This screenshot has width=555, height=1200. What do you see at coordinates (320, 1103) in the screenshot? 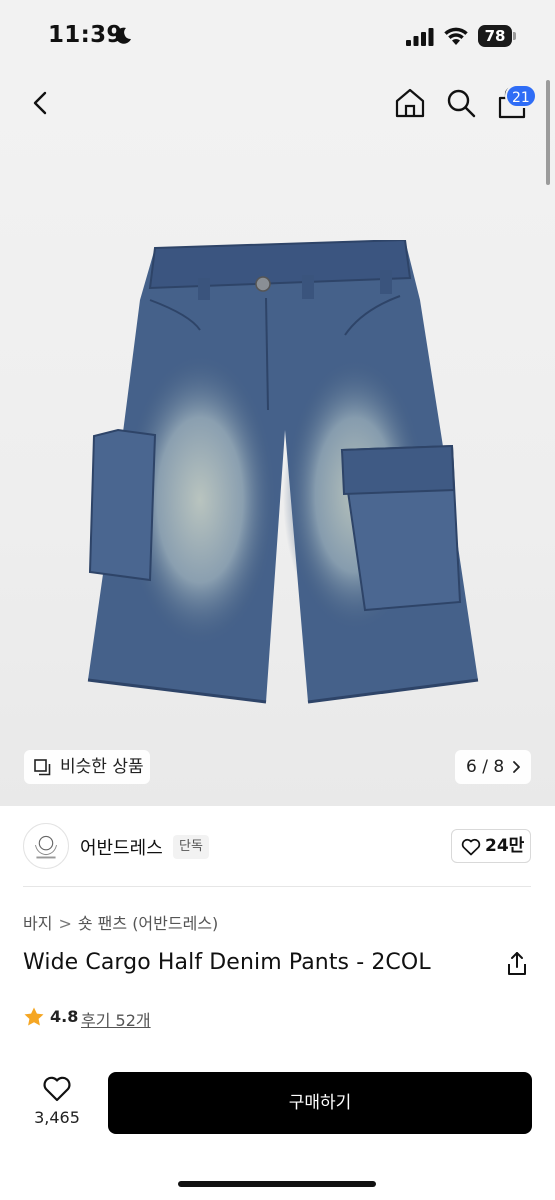
I see `buy-button: 구매하기` at bounding box center [320, 1103].